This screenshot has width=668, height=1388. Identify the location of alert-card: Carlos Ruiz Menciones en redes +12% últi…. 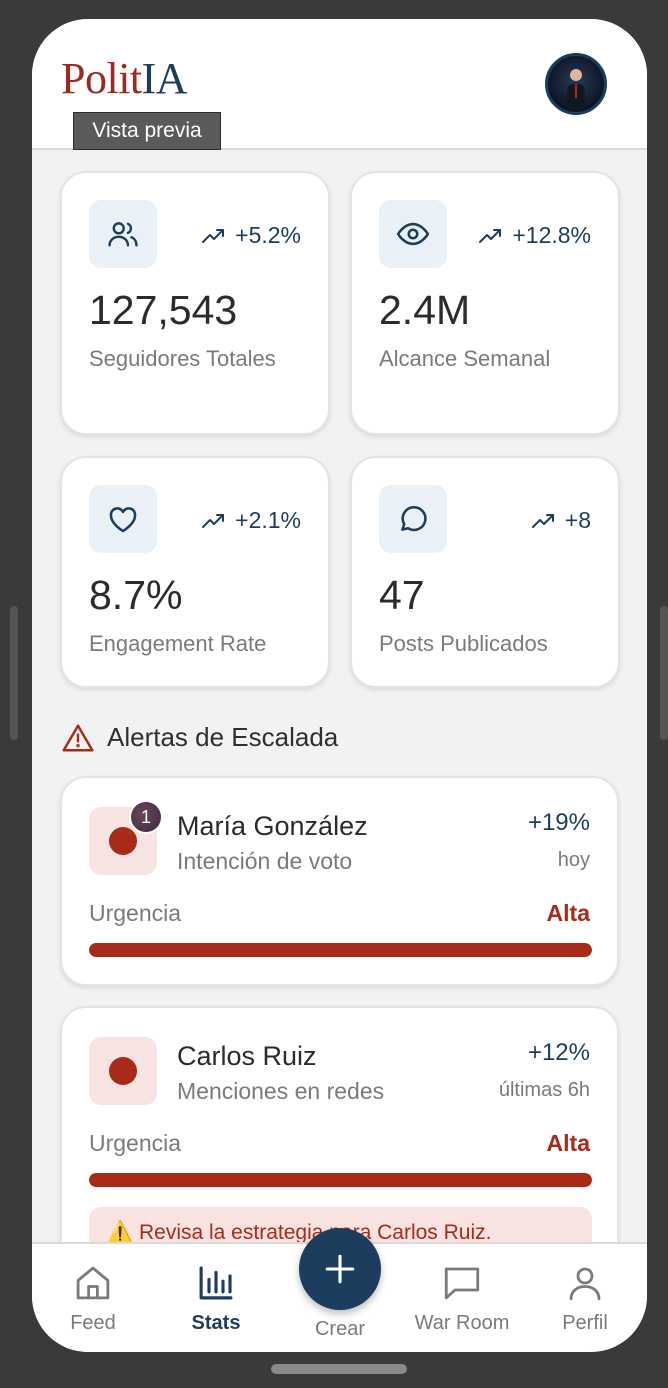
(339, 1124).